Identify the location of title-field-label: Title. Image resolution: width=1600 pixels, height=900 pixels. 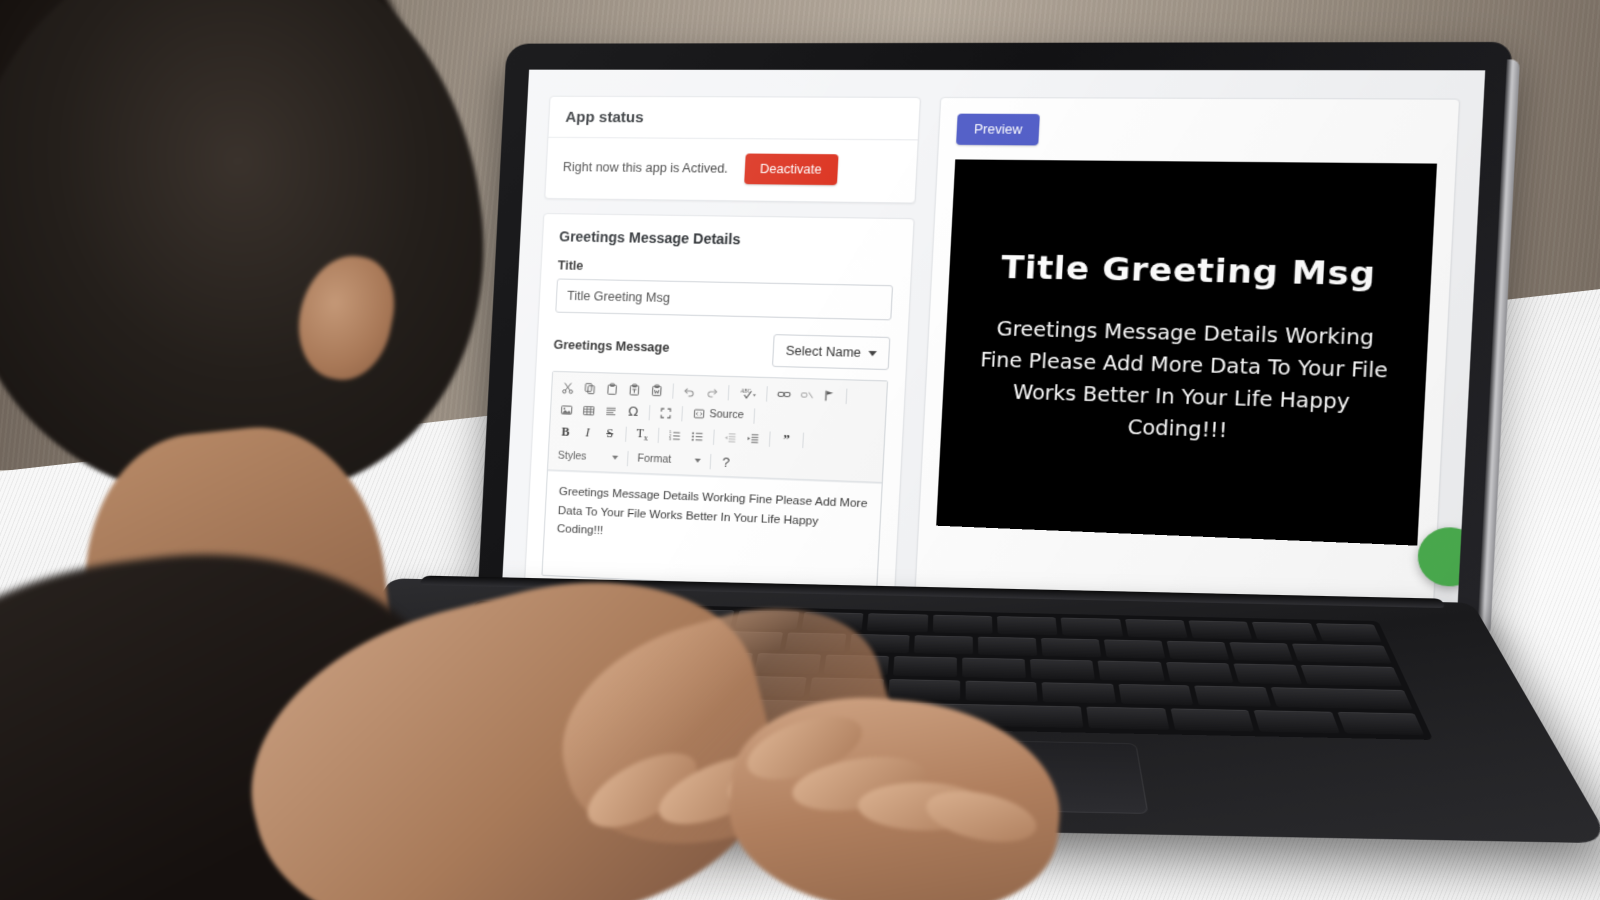
(570, 265).